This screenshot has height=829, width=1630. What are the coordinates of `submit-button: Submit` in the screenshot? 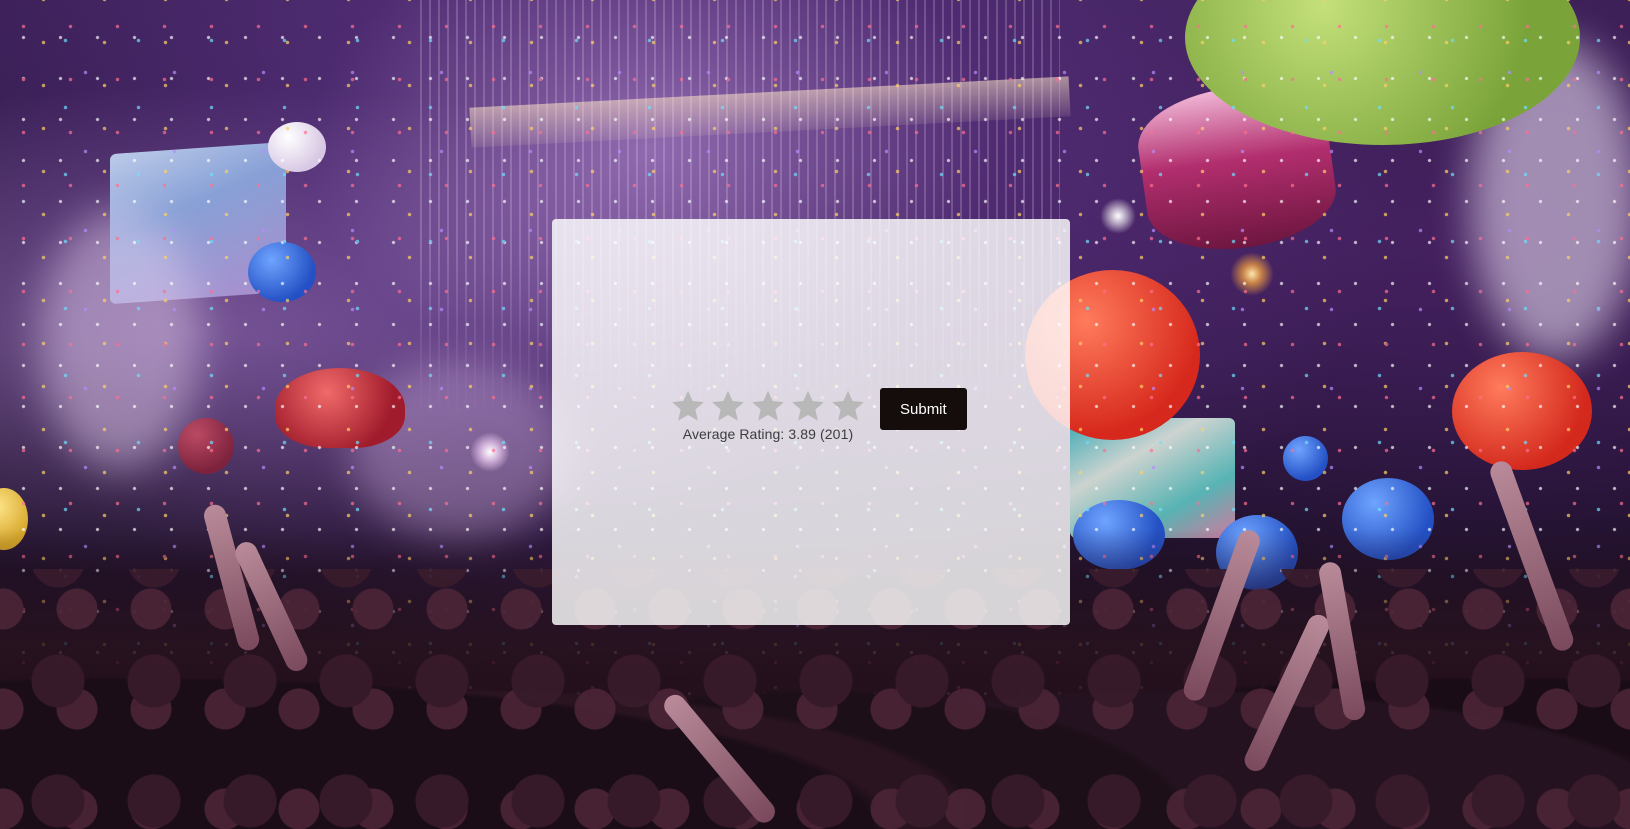 It's located at (923, 409).